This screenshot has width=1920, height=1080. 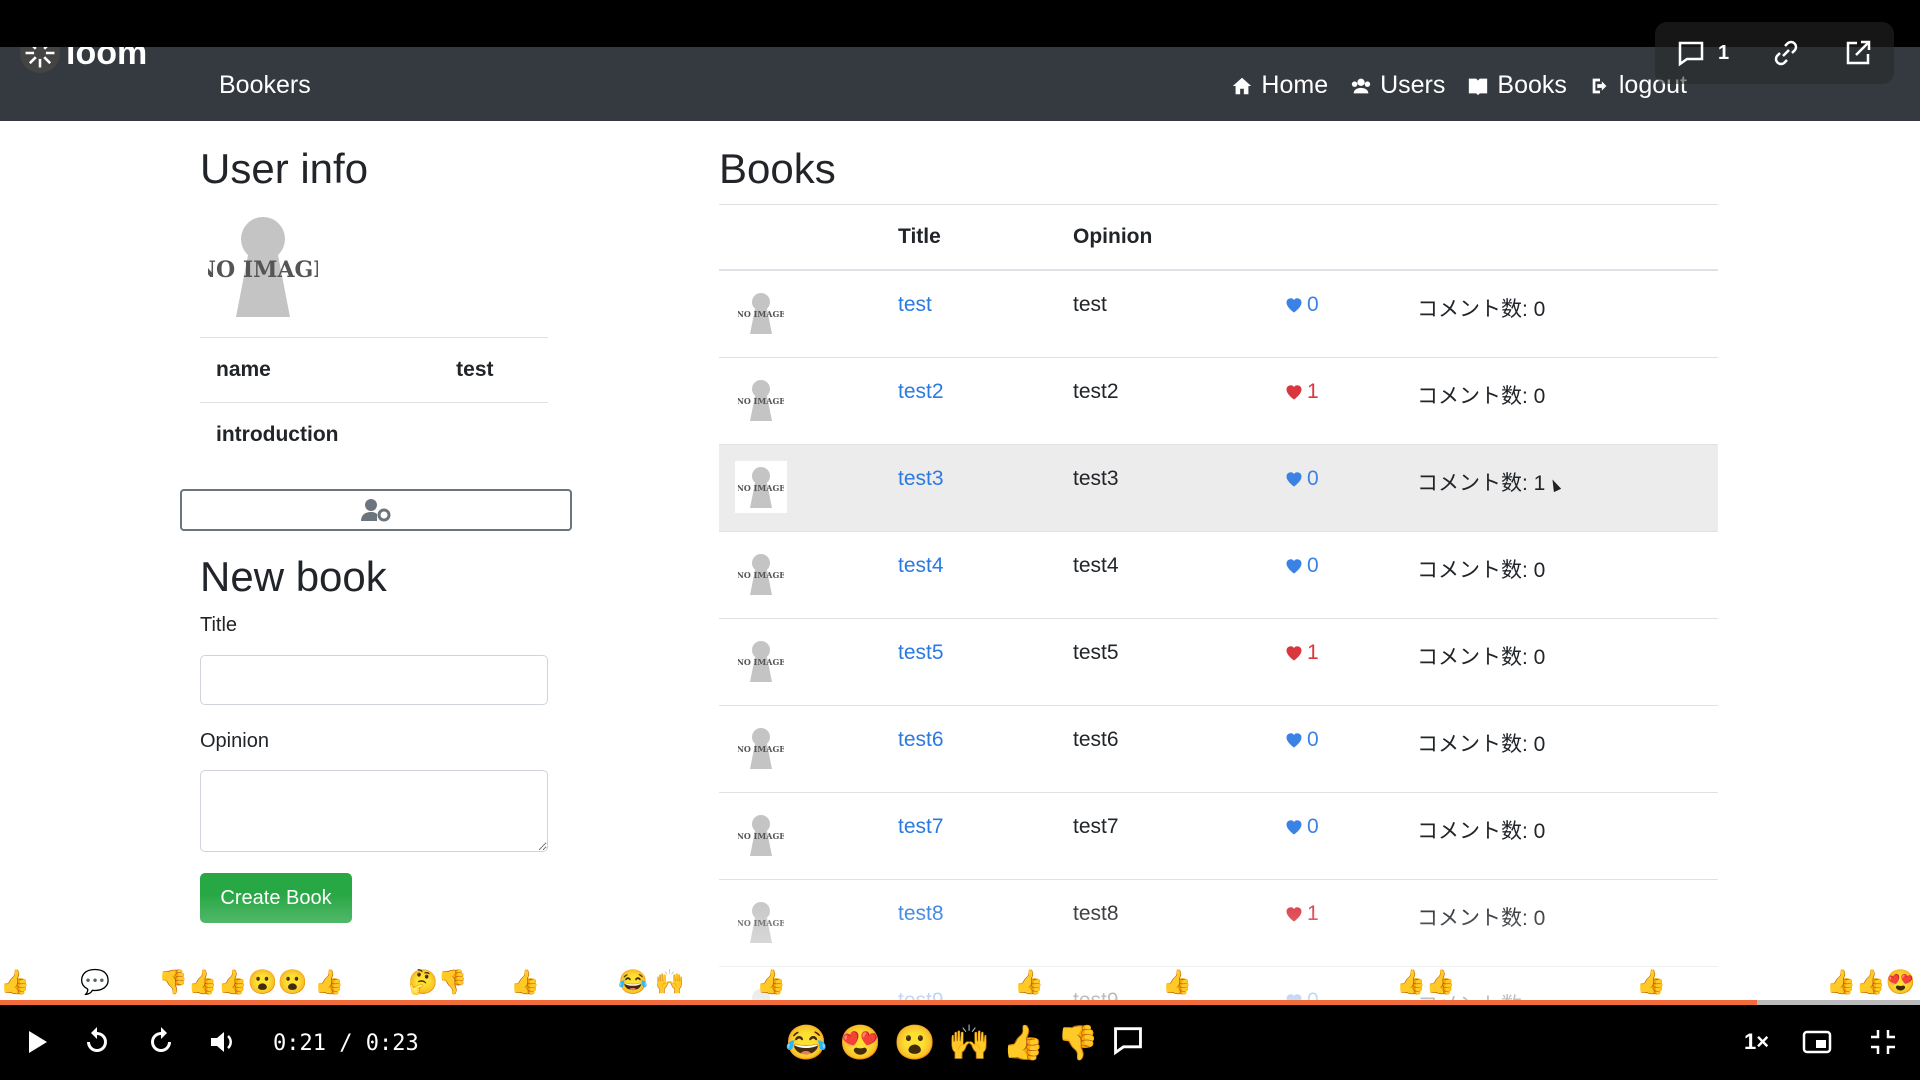 I want to click on volume-icon, so click(x=221, y=1042).